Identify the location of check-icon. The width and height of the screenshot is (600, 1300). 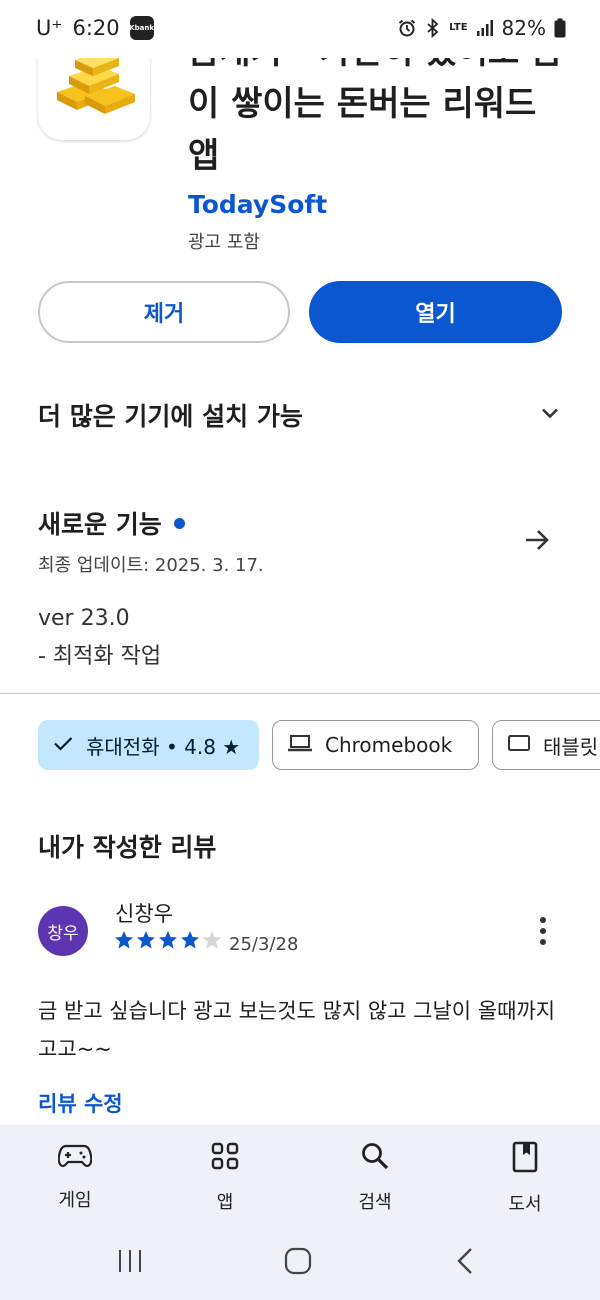
(63, 745).